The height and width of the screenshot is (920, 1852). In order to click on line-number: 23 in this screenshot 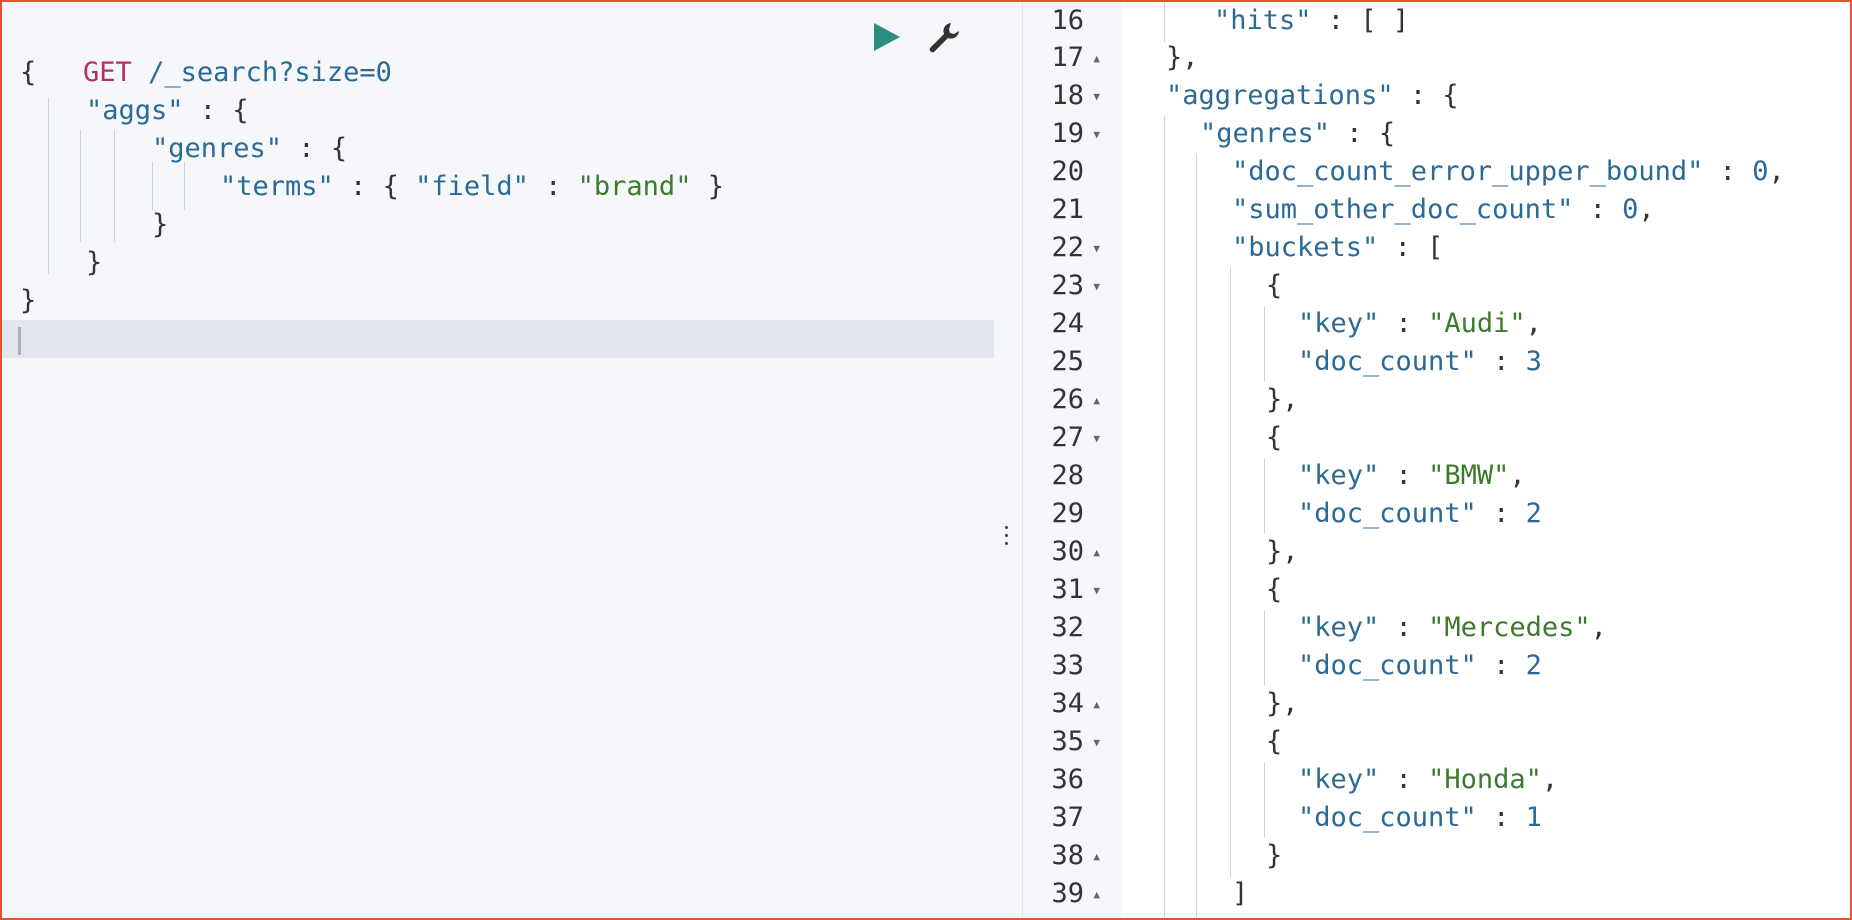, I will do `click(1067, 285)`.